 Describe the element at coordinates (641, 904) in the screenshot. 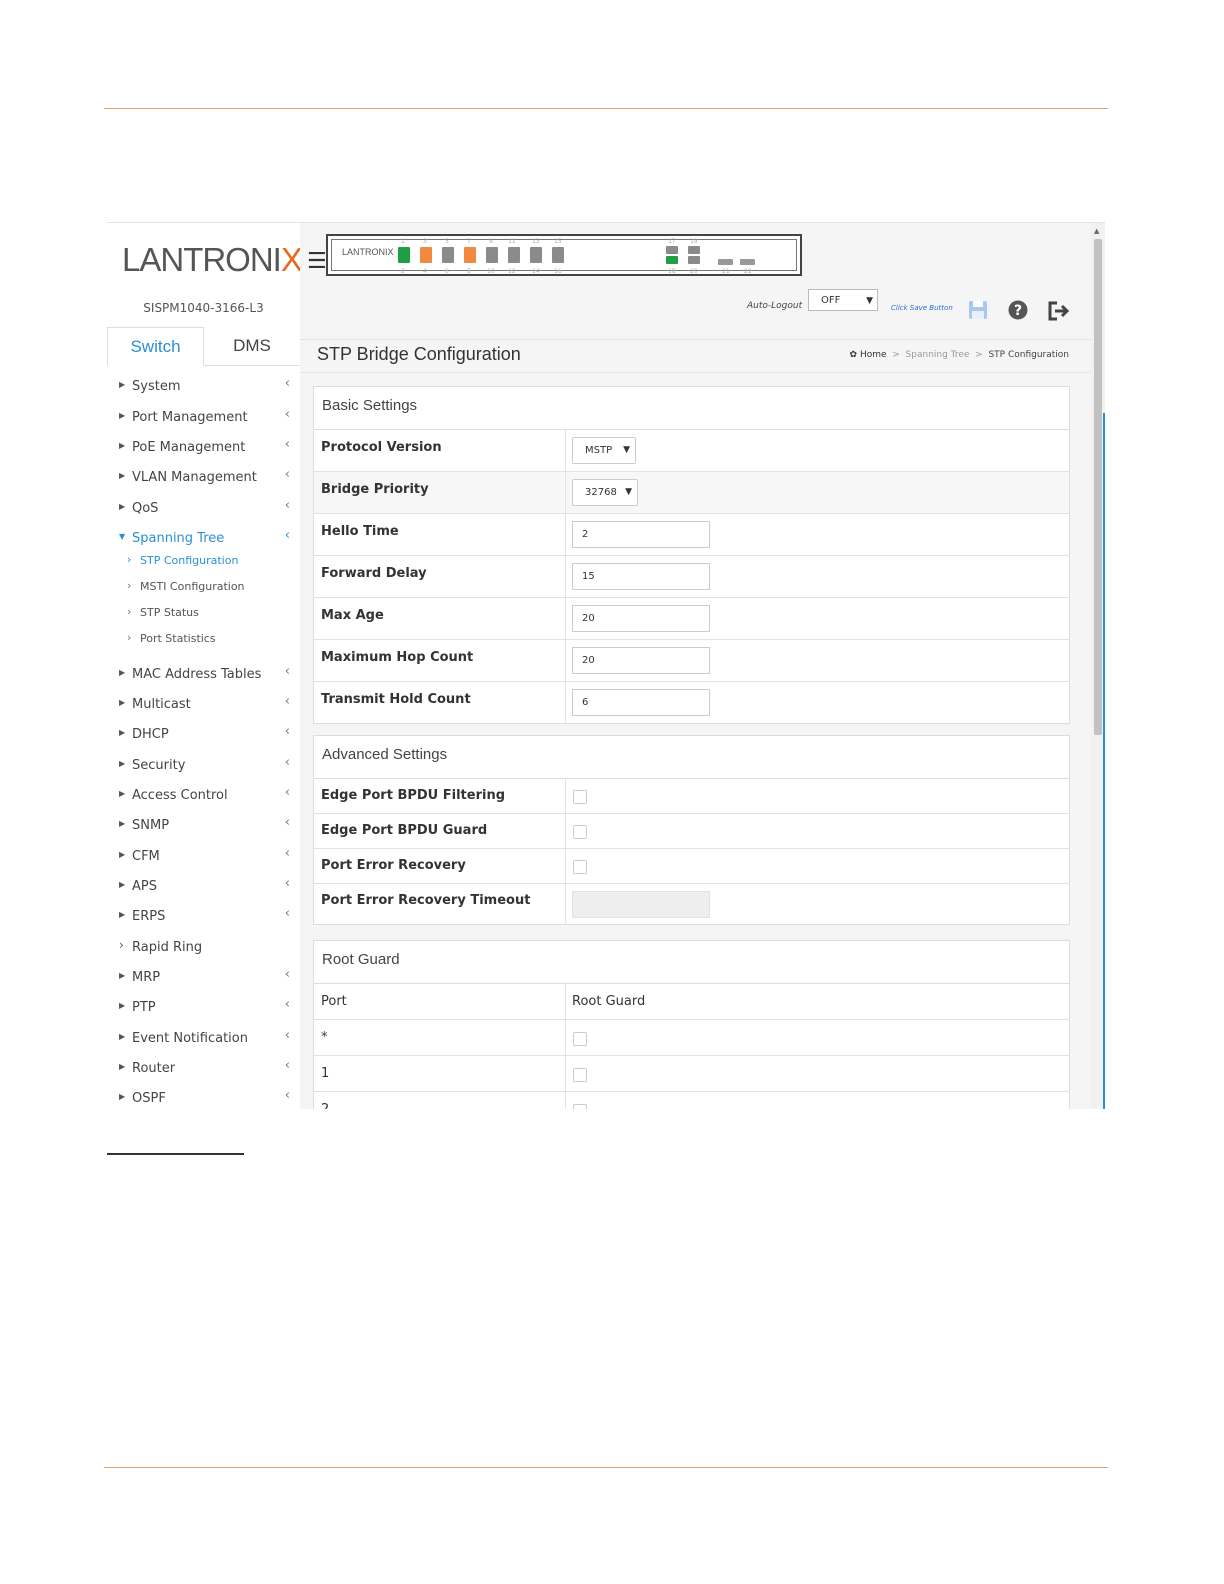

I see `port-error-recovery-timeout-input` at that location.